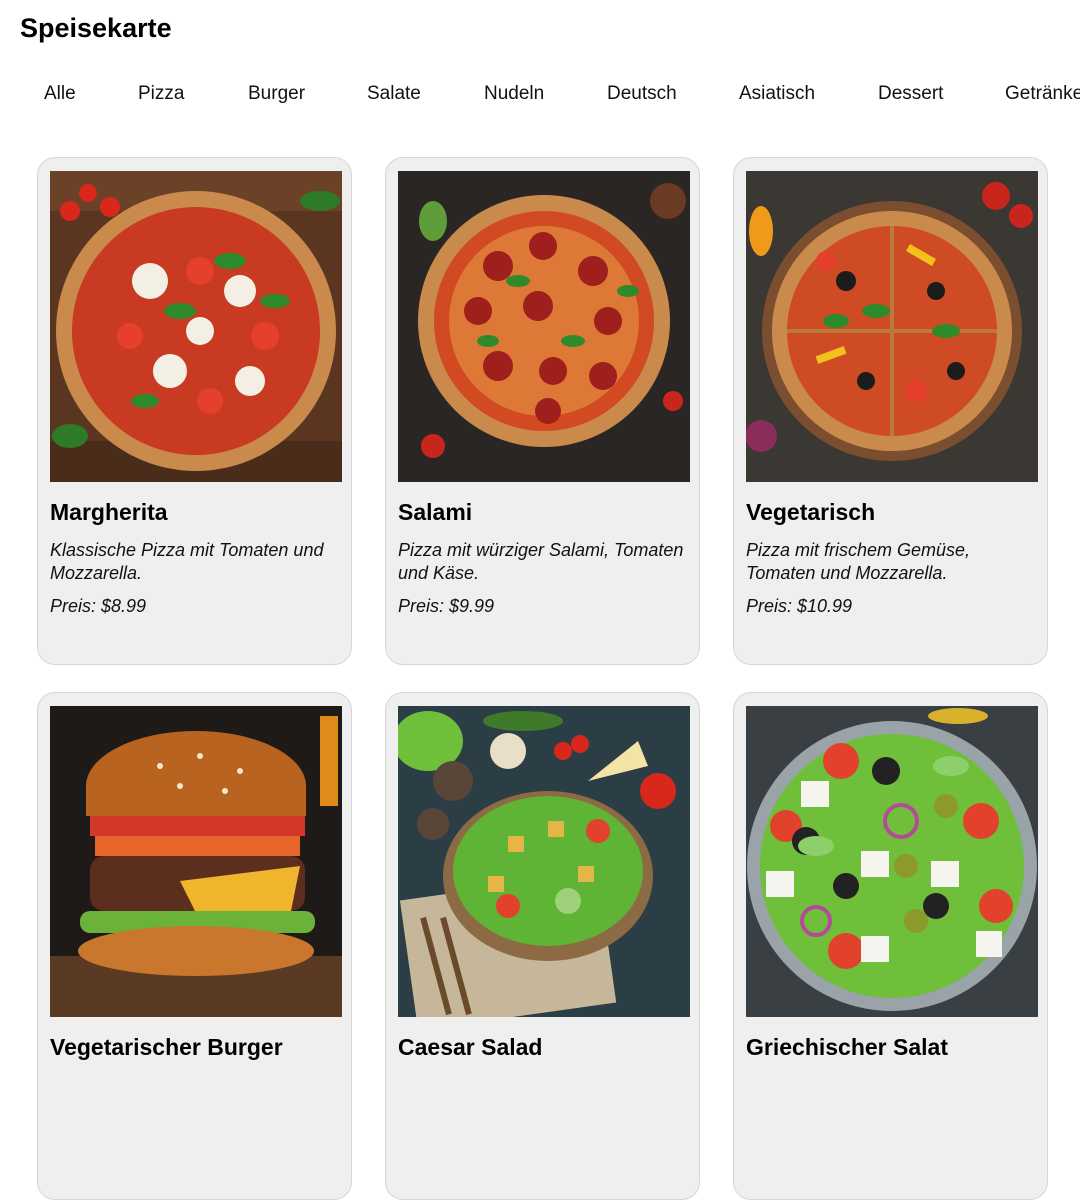 Image resolution: width=1080 pixels, height=1200 pixels. Describe the element at coordinates (470, 1047) in the screenshot. I see `menu-item-name: Caesar Salad` at that location.